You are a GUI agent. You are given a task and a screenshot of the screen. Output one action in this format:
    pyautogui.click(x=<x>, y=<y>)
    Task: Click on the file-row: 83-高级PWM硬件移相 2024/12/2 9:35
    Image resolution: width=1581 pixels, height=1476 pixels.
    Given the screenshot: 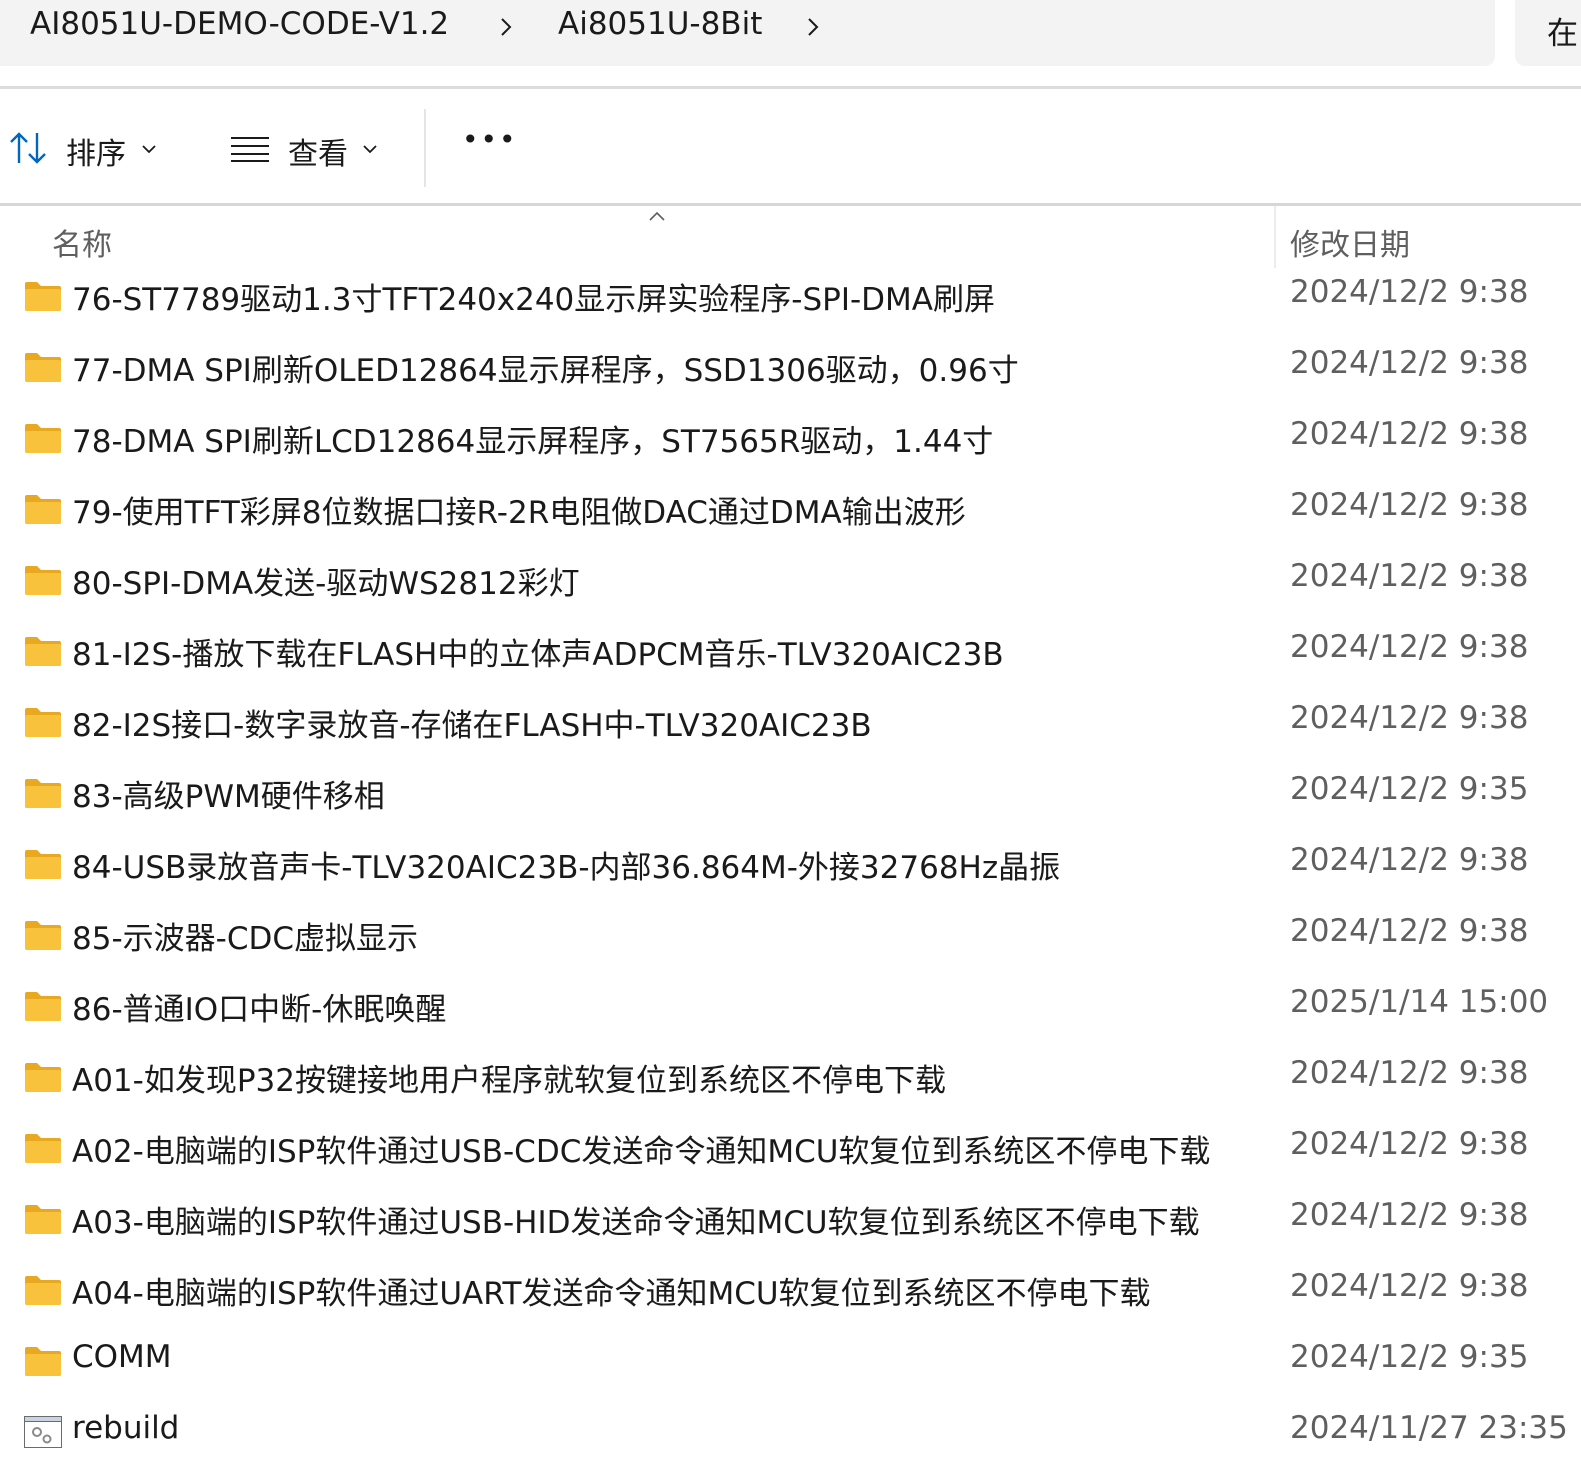 What is the action you would take?
    pyautogui.click(x=790, y=796)
    